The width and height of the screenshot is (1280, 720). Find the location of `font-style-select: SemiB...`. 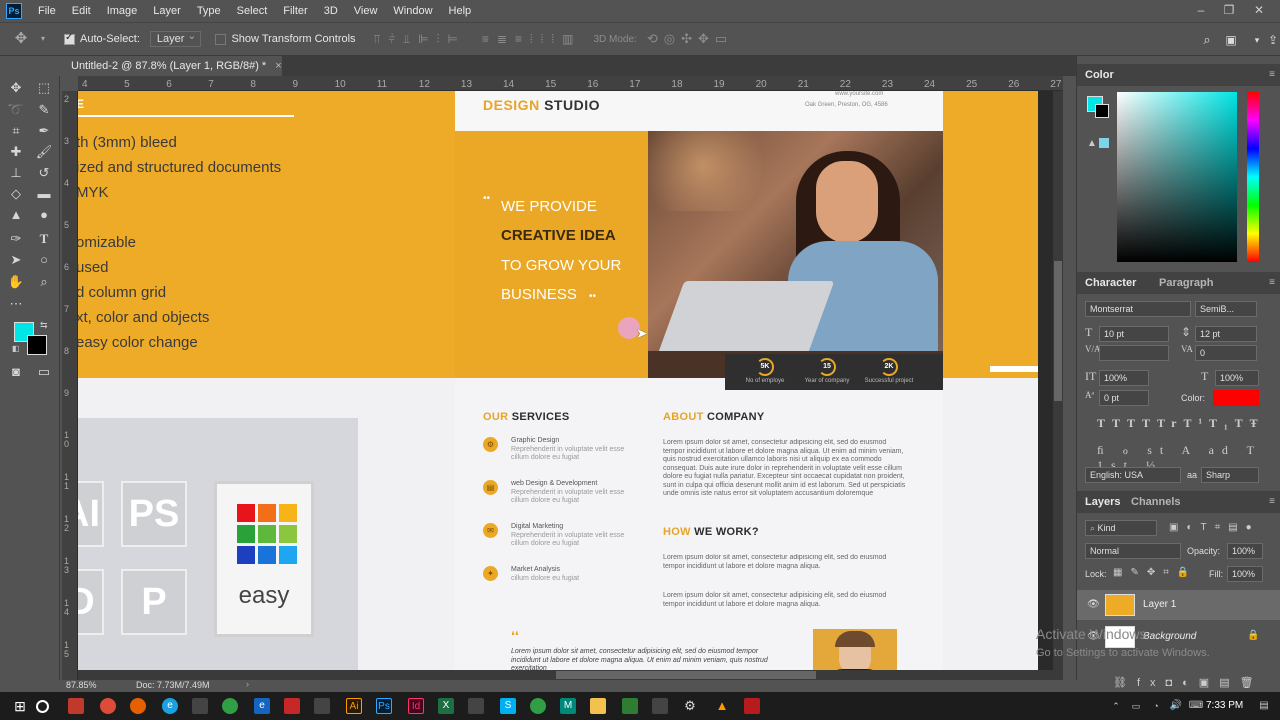

font-style-select: SemiB... is located at coordinates (1226, 309).